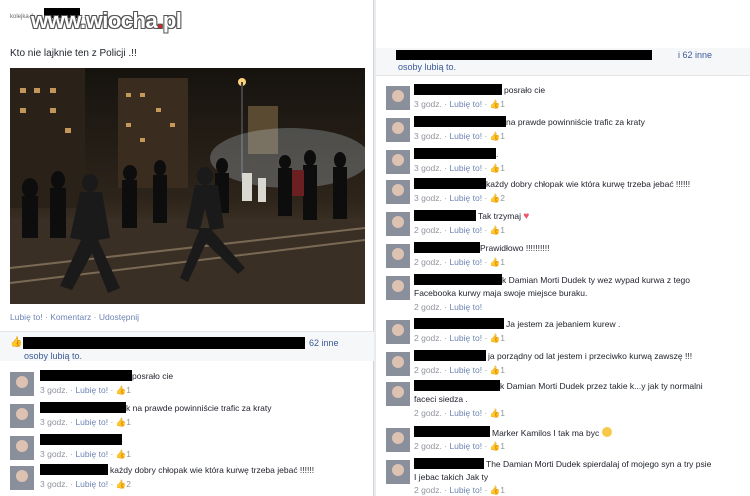 The image size is (750, 496). What do you see at coordinates (199, 408) in the screenshot?
I see `comment-text: k na prawde powinniście trafic za kraty` at bounding box center [199, 408].